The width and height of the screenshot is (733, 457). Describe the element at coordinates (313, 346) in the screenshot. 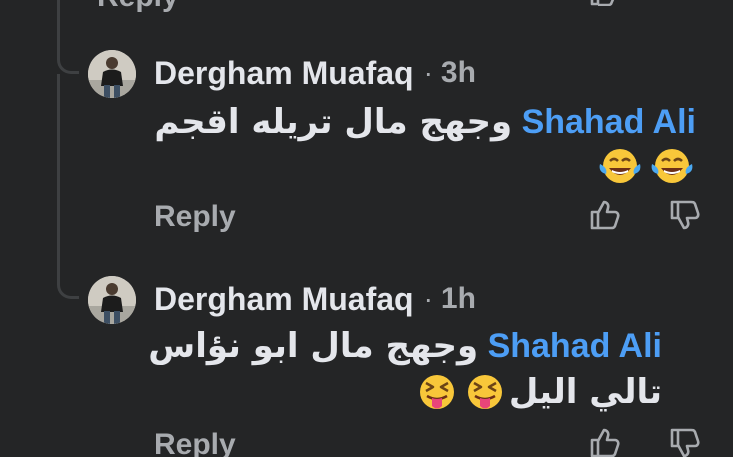

I see `comment-text-line: وجهج مال ابو نؤاس` at that location.